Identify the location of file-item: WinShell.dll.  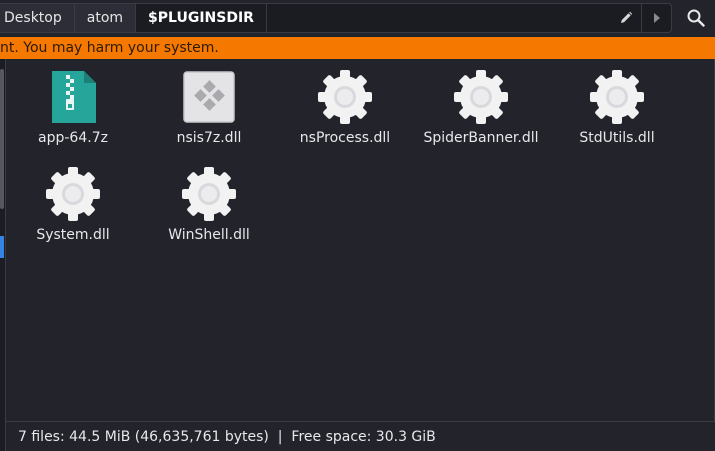
(209, 199).